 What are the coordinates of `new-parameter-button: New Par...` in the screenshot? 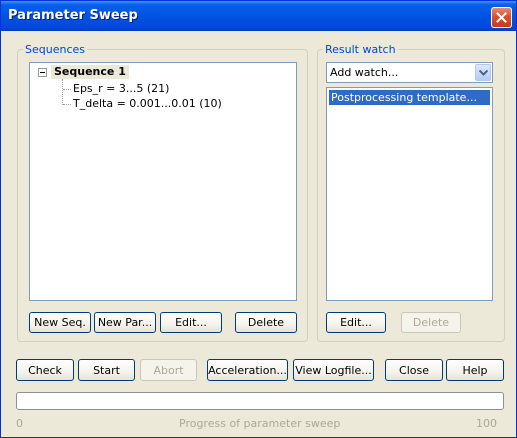 It's located at (125, 322).